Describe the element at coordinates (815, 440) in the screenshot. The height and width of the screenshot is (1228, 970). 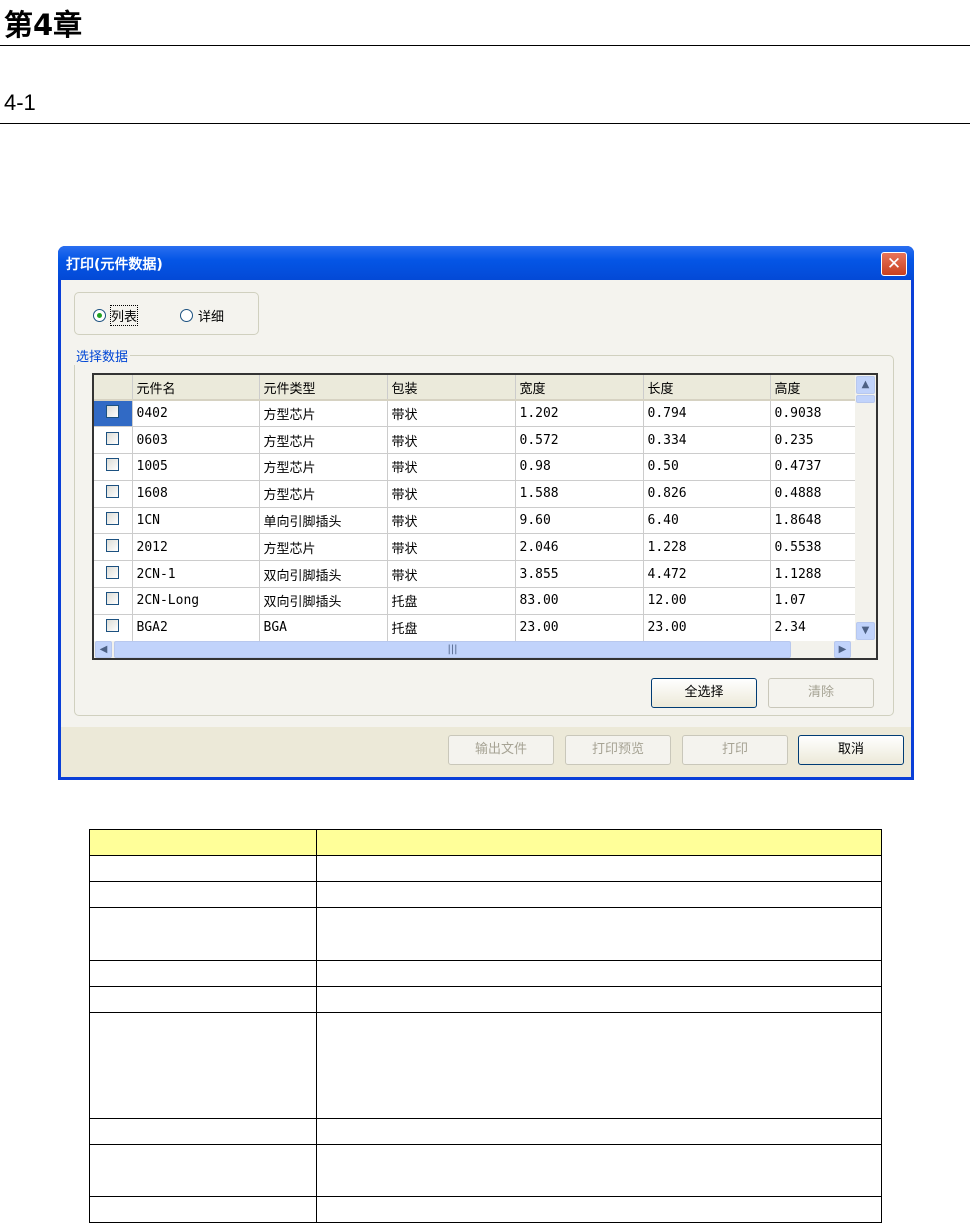
I see `table-cell: 0.235` at that location.